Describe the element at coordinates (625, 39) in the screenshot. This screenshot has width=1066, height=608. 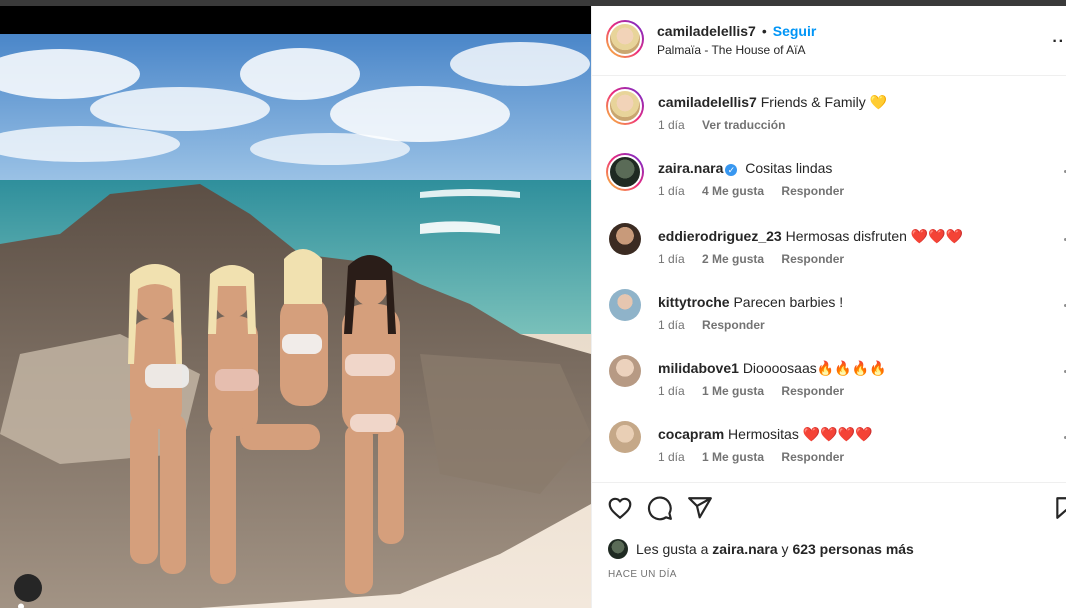
I see `author-avatar` at that location.